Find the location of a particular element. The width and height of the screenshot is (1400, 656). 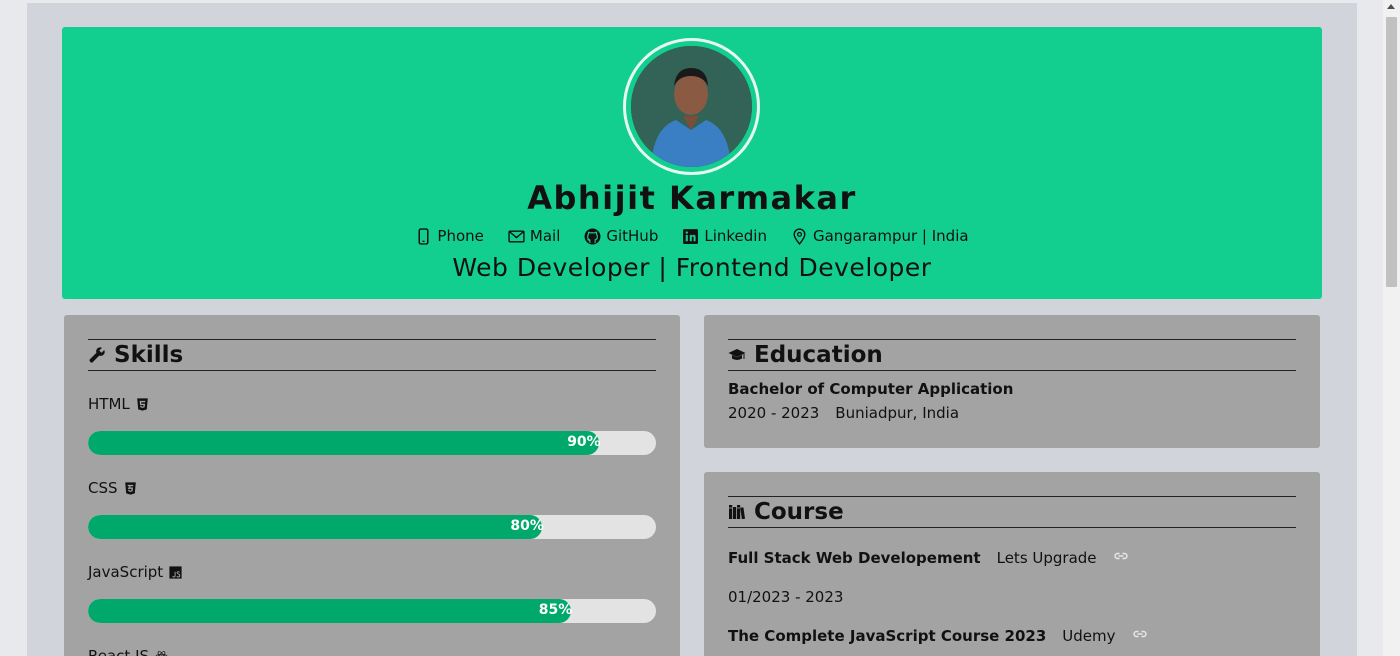

skill-bar-css: 80% is located at coordinates (372, 527).